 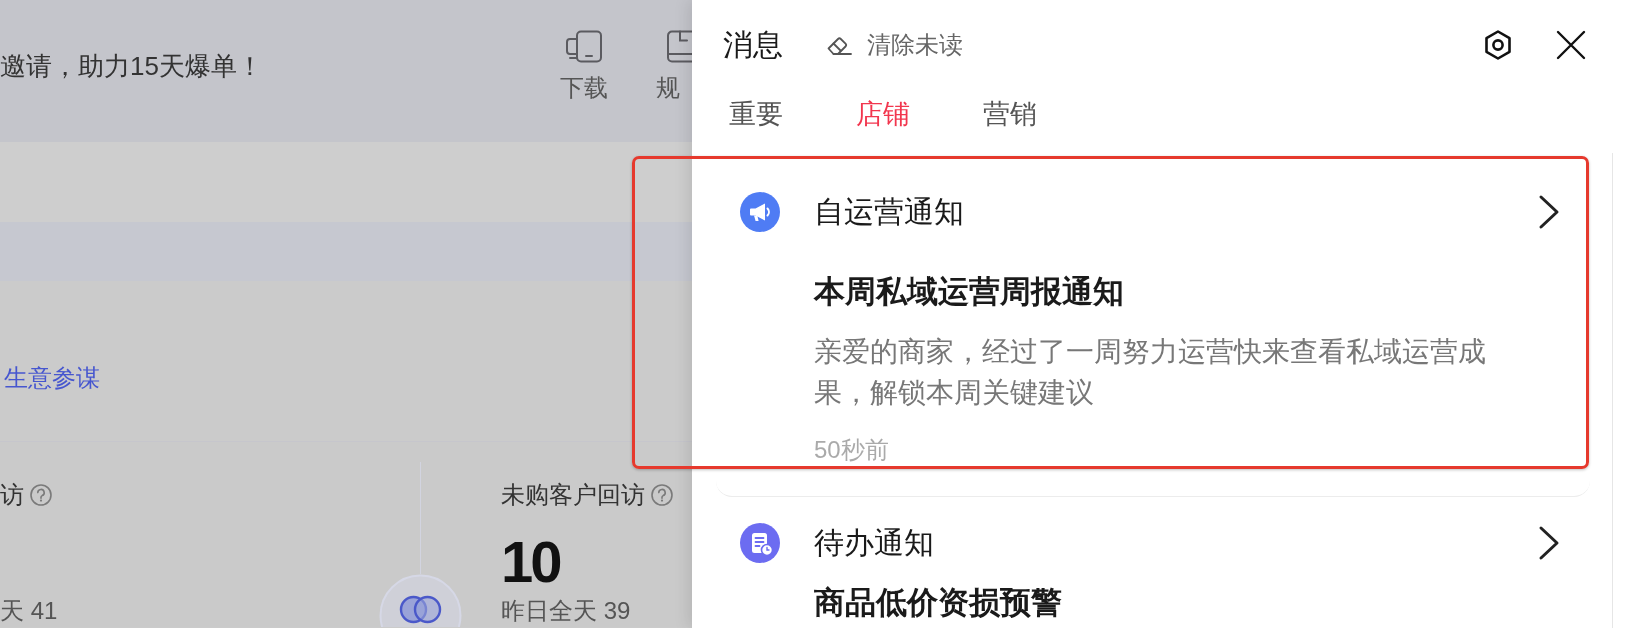 I want to click on stat-label: 未购客户回访, so click(x=573, y=495).